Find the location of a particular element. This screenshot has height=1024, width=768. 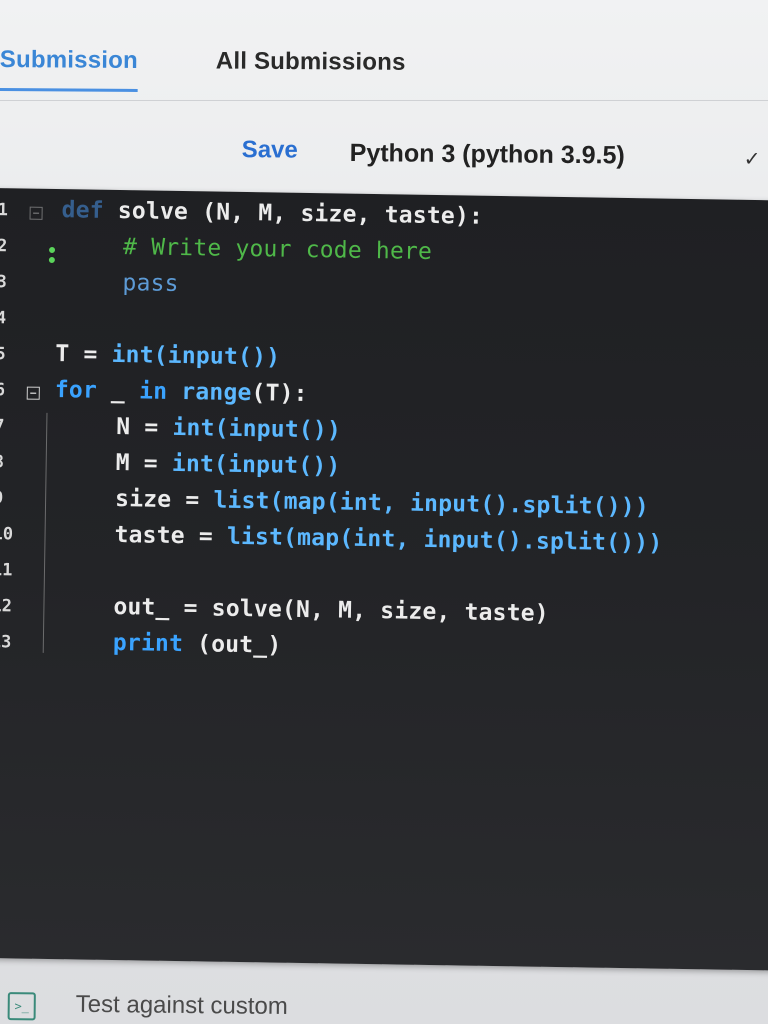

code-keyword: pass is located at coordinates (150, 283).